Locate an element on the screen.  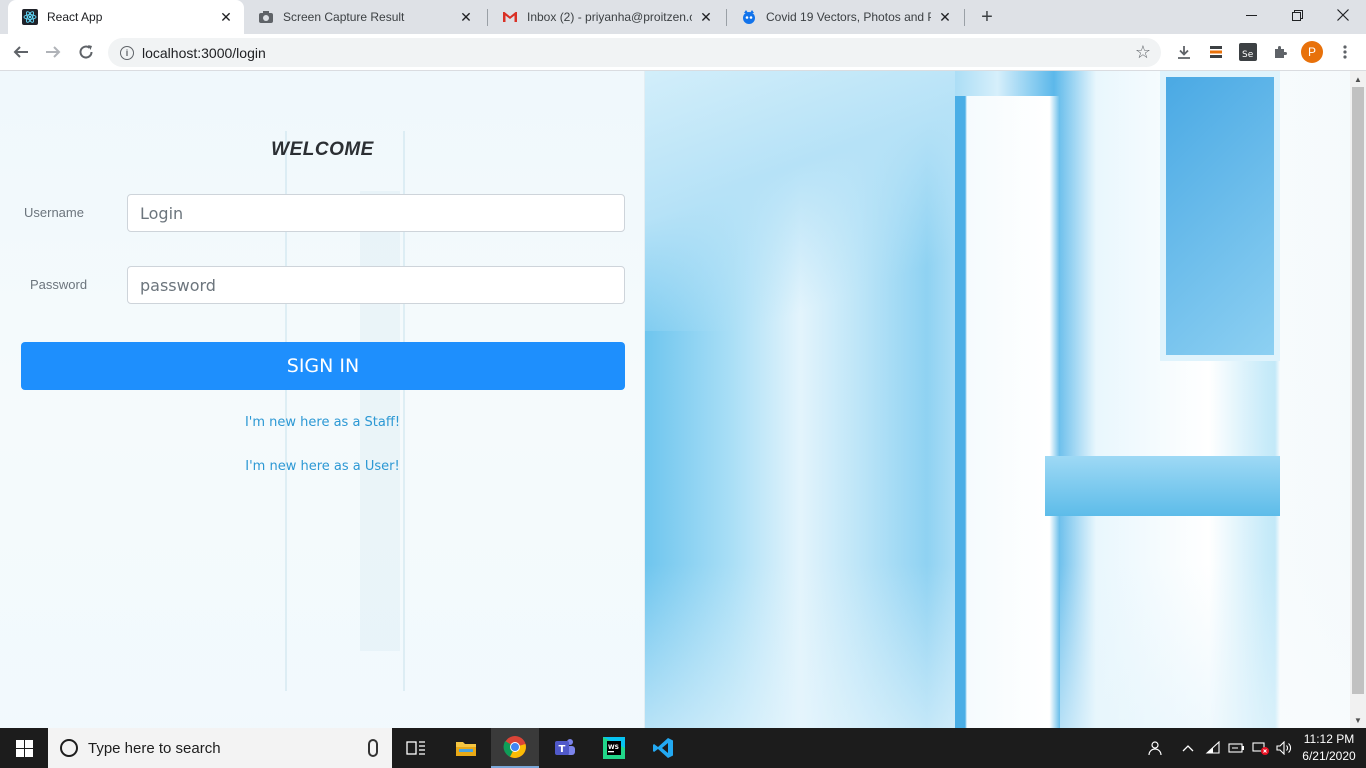
username-input is located at coordinates (376, 213).